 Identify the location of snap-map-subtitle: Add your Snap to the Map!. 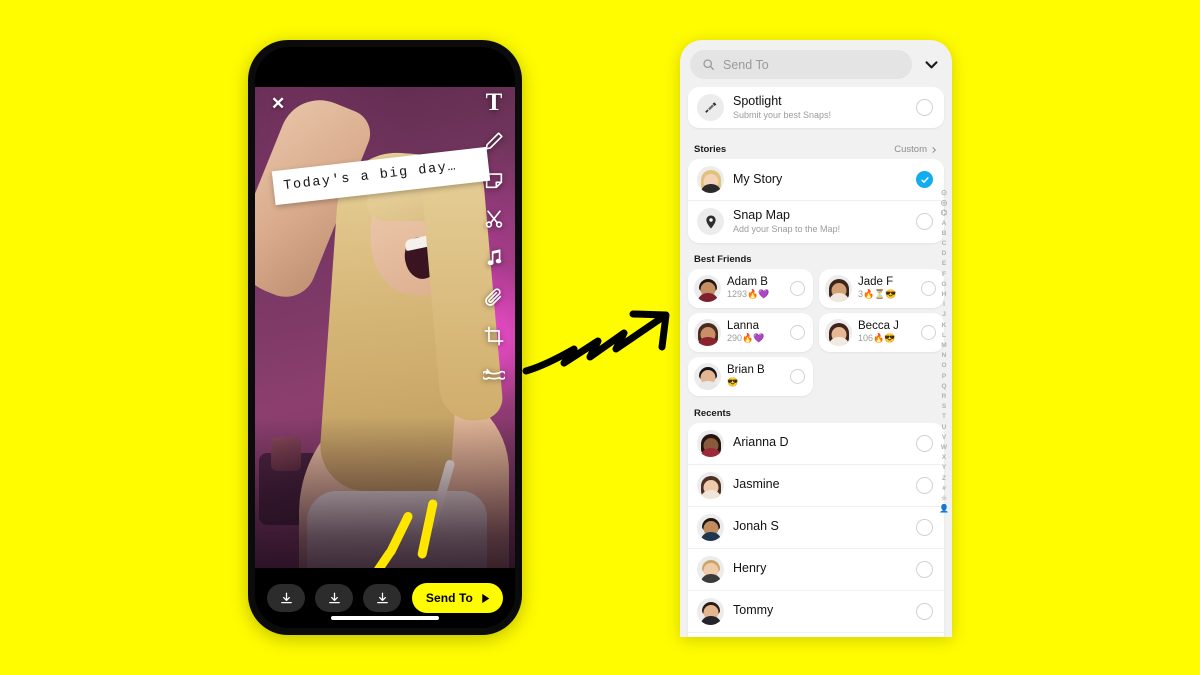
(787, 228).